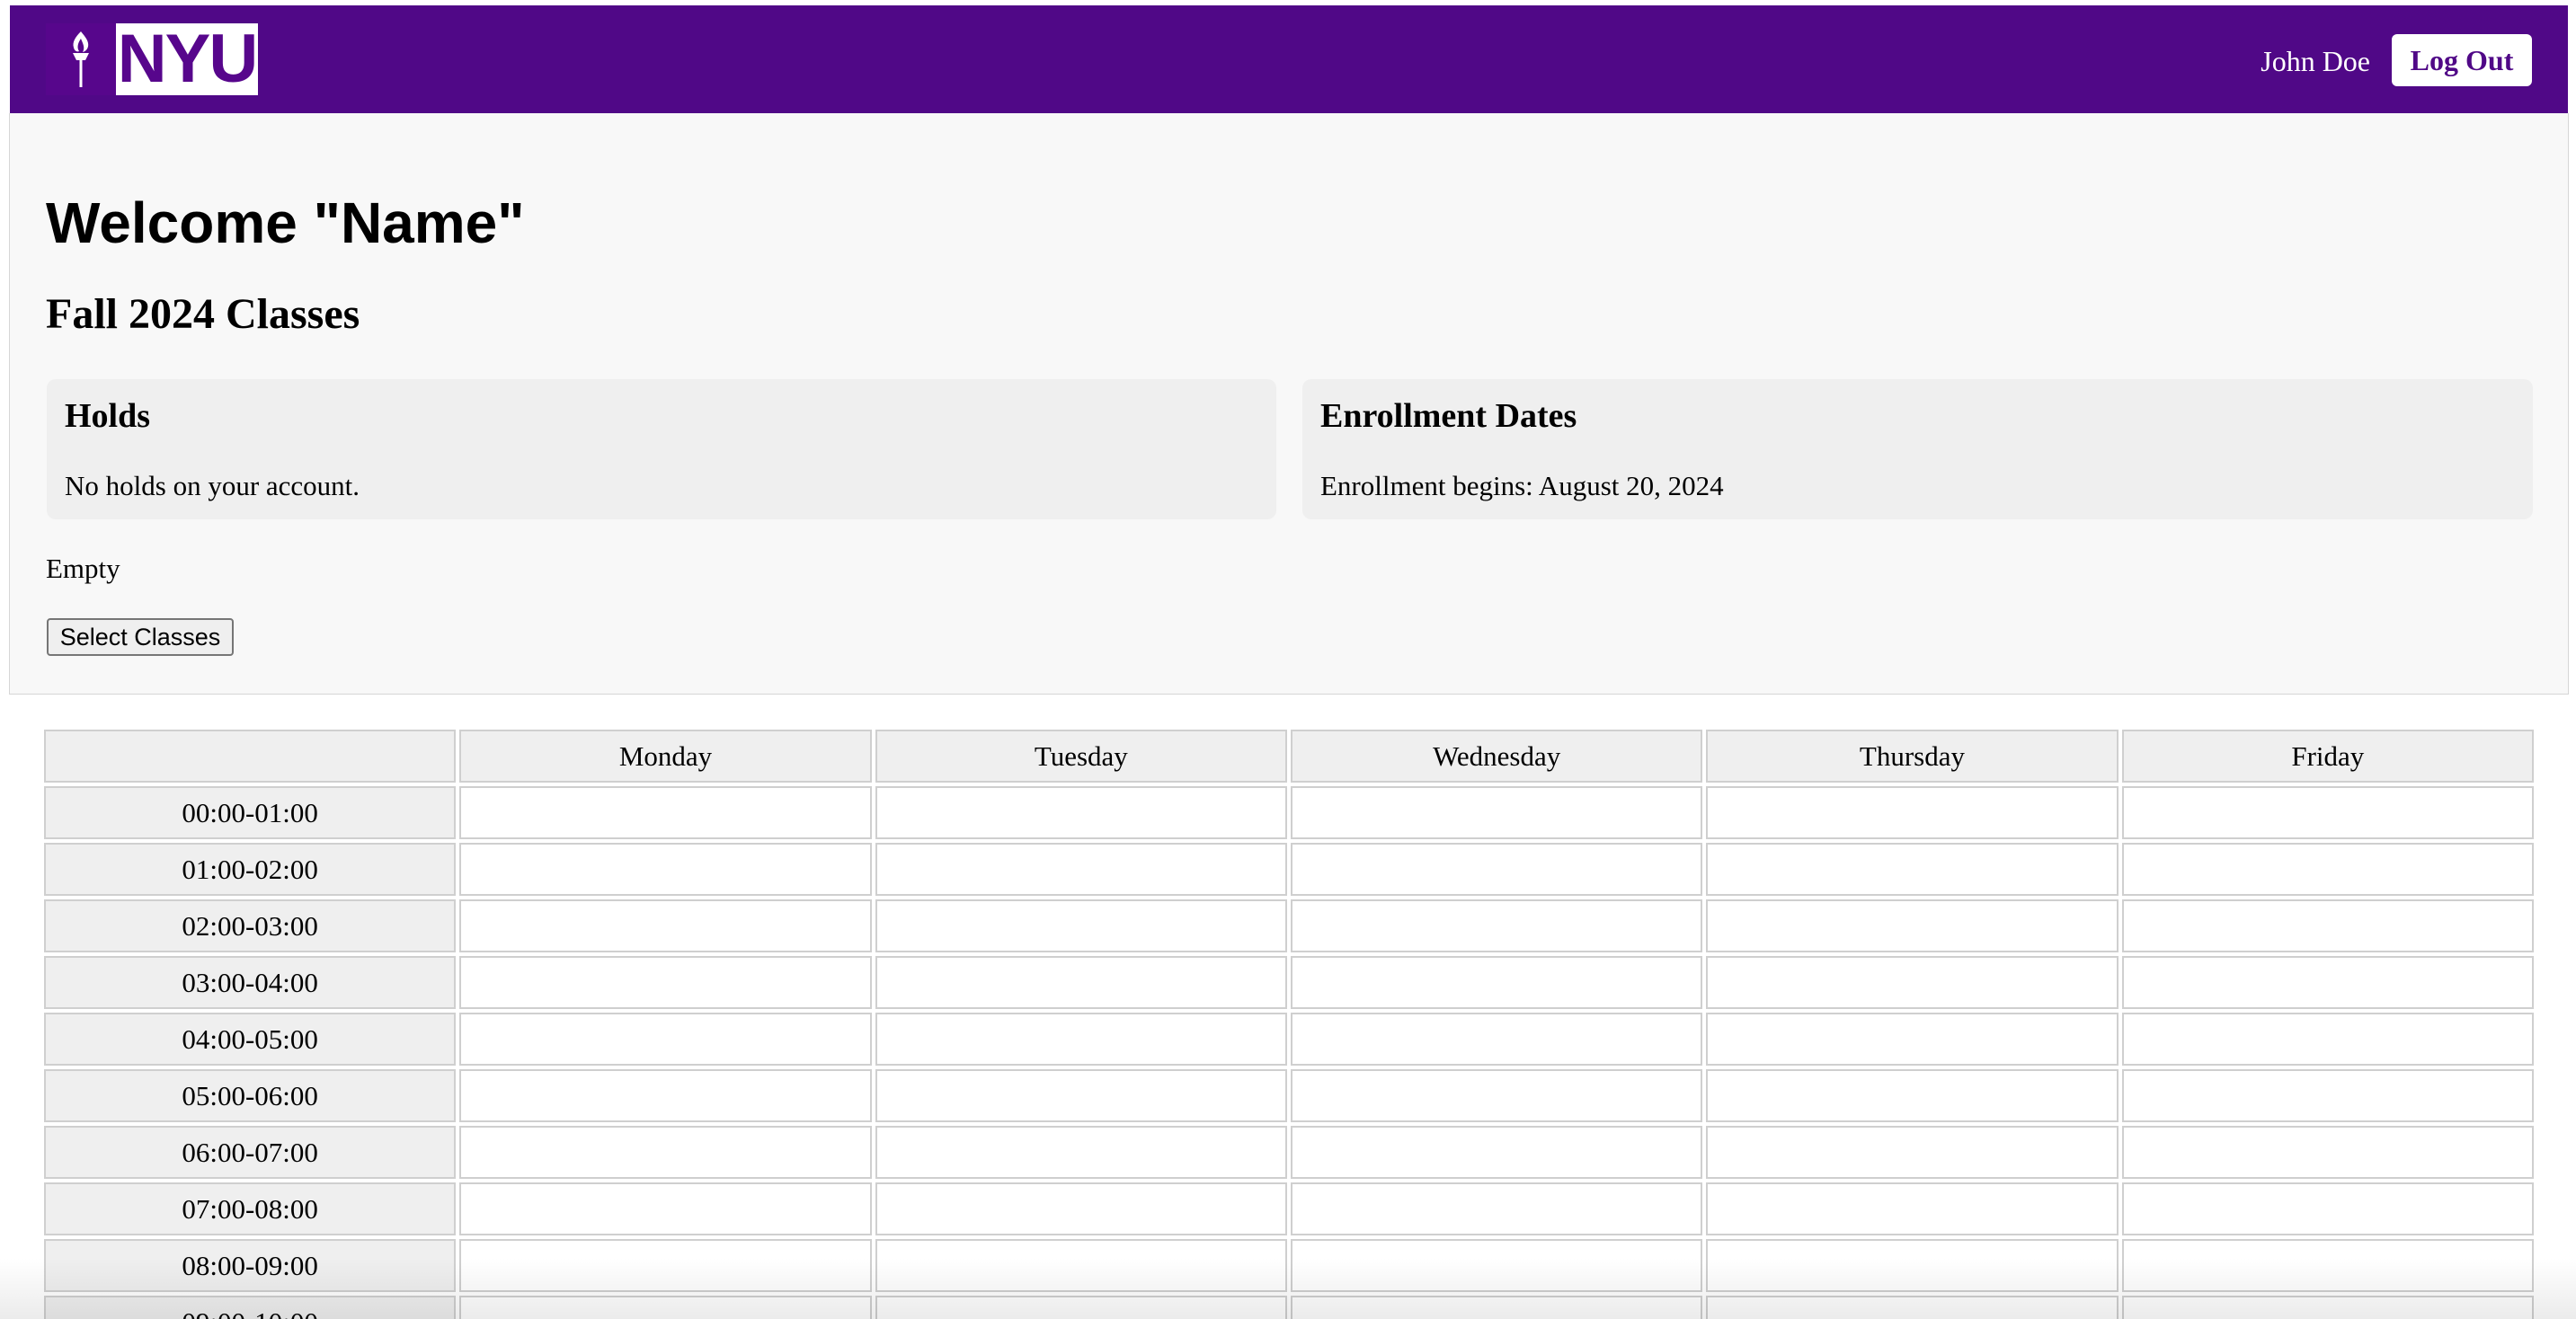 This screenshot has height=1319, width=2576. Describe the element at coordinates (83, 568) in the screenshot. I see `empty-classes-text: Empty` at that location.